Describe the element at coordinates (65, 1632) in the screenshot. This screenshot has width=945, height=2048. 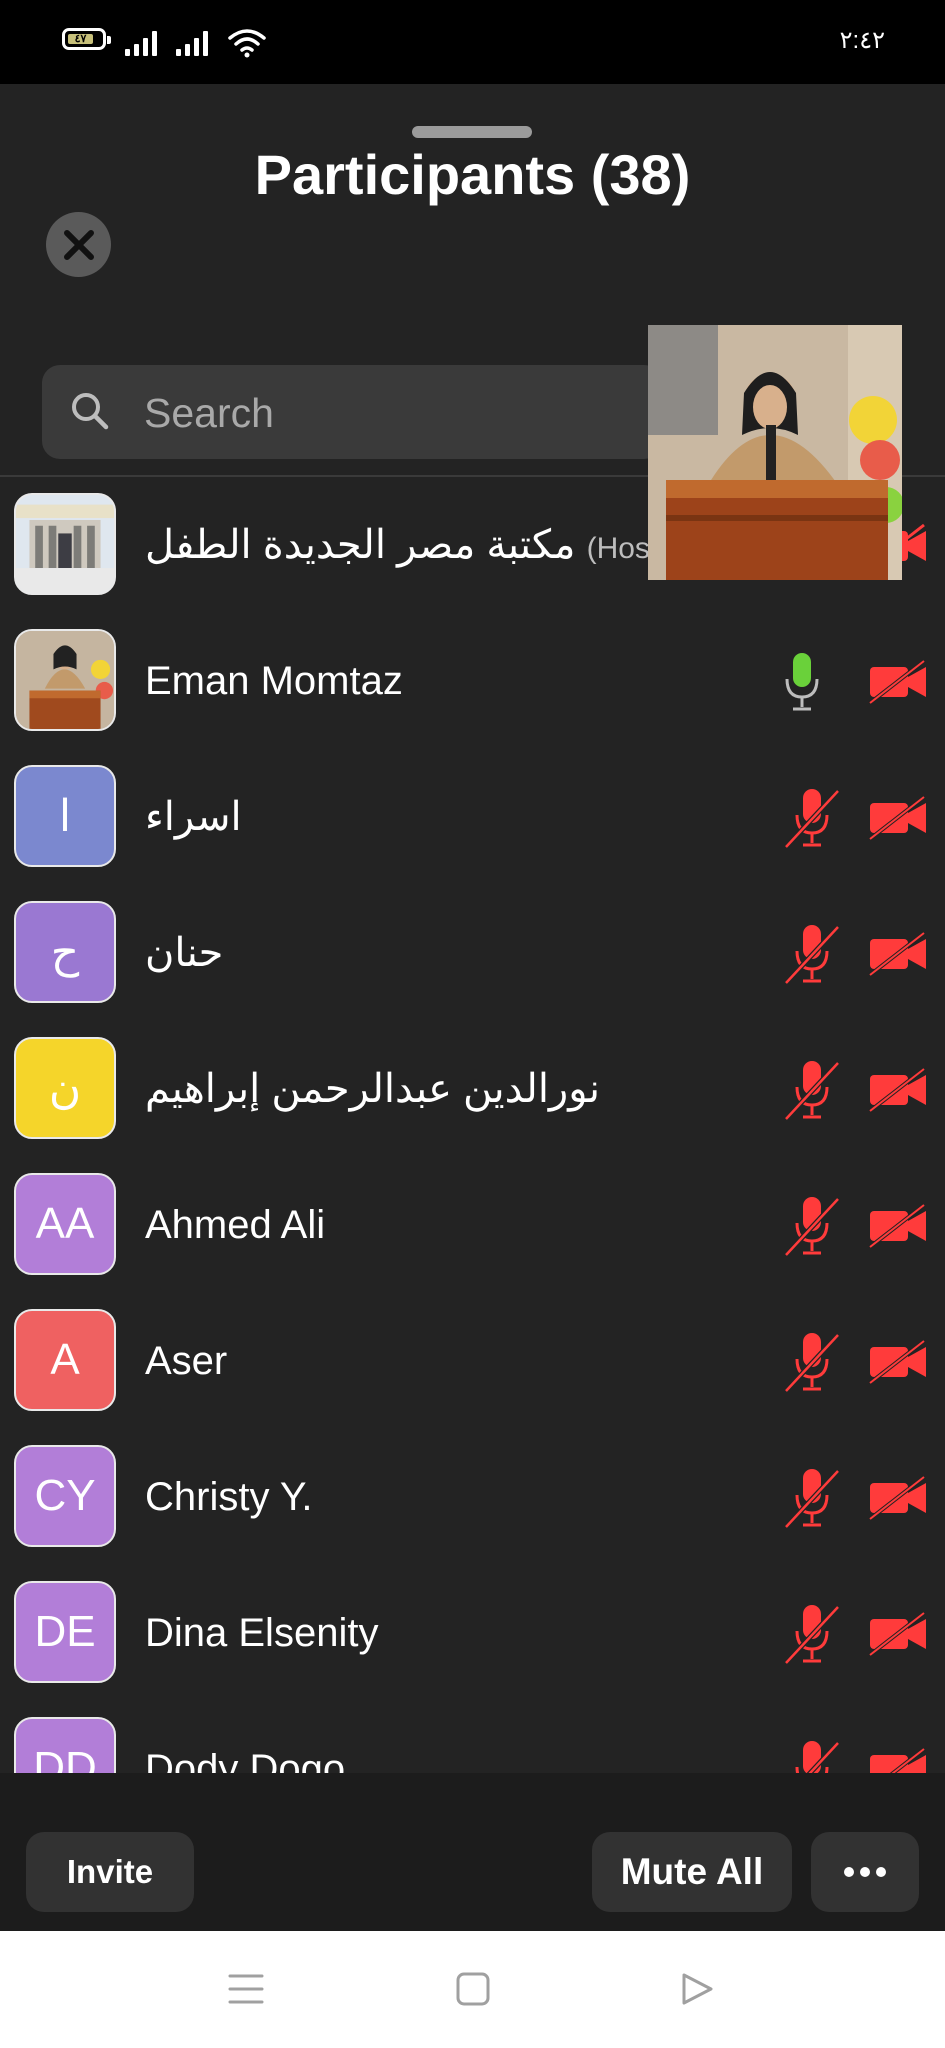
I see `avatar: DE` at that location.